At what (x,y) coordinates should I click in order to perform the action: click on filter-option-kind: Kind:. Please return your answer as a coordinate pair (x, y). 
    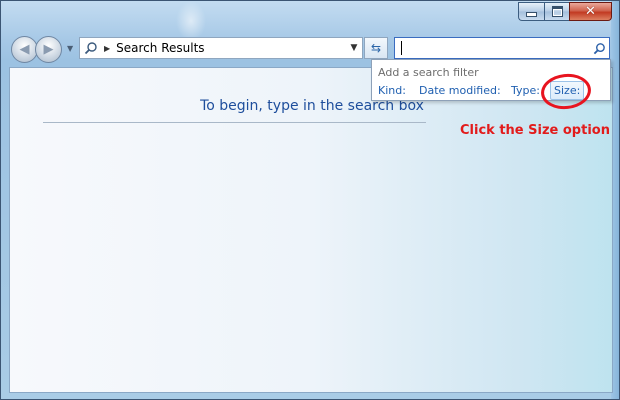
    Looking at the image, I should click on (392, 90).